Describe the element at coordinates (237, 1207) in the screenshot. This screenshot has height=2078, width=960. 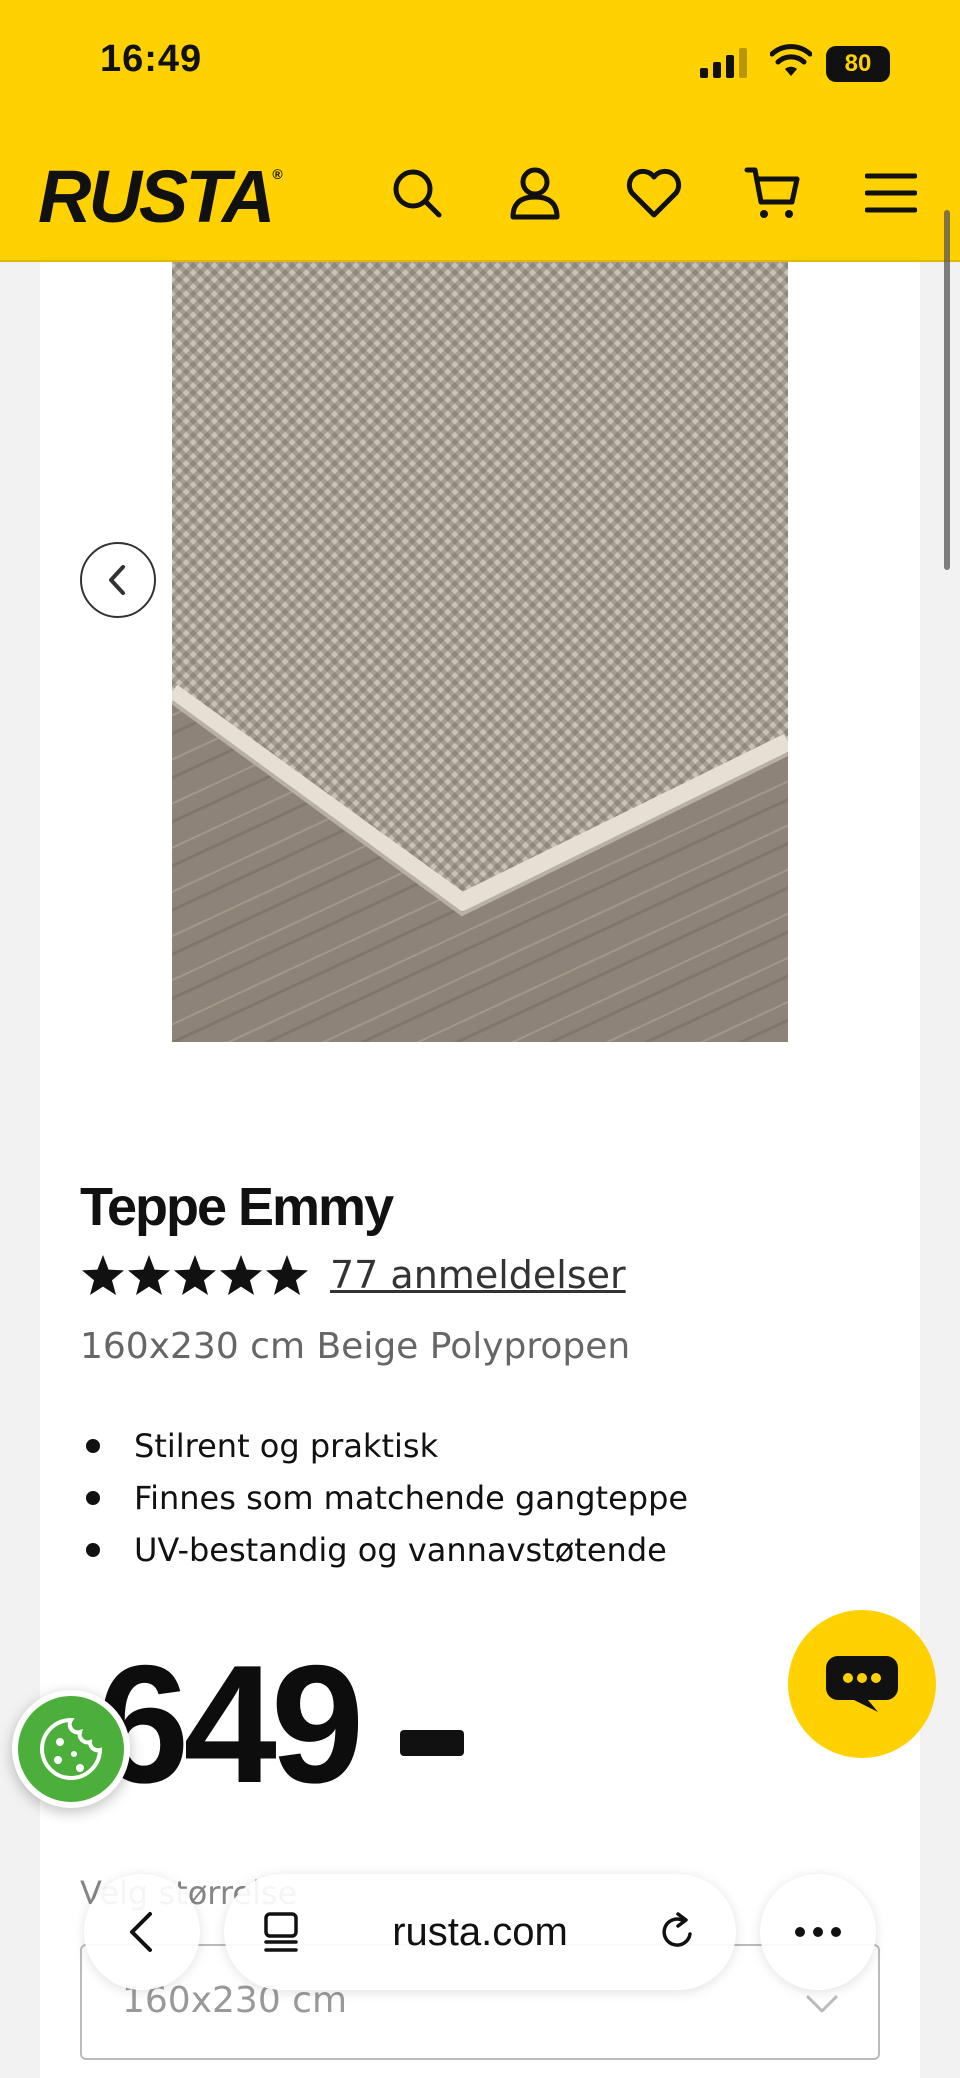
I see `product-title: Teppe Emmy` at that location.